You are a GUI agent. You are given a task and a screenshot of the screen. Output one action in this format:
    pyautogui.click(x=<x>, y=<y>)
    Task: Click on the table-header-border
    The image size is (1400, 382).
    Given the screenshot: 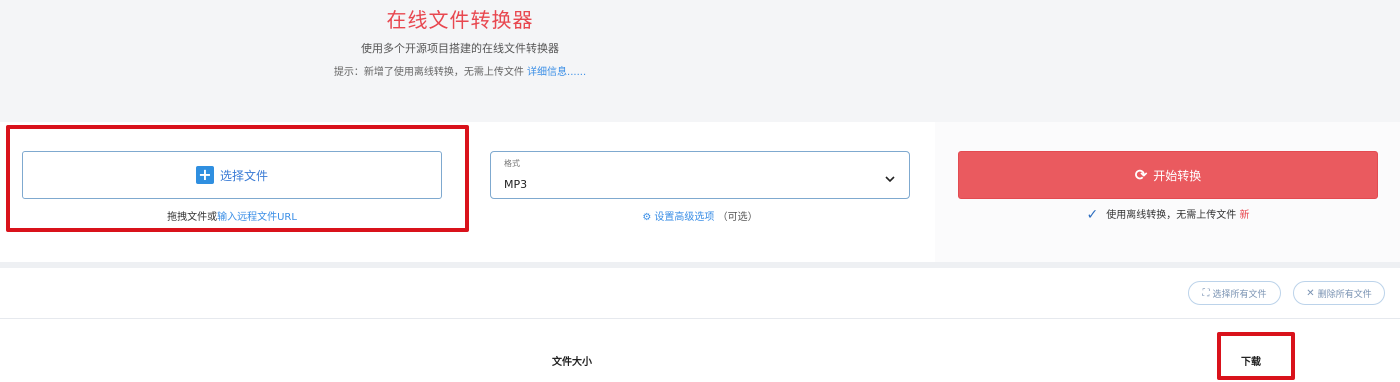 What is the action you would take?
    pyautogui.click(x=700, y=318)
    